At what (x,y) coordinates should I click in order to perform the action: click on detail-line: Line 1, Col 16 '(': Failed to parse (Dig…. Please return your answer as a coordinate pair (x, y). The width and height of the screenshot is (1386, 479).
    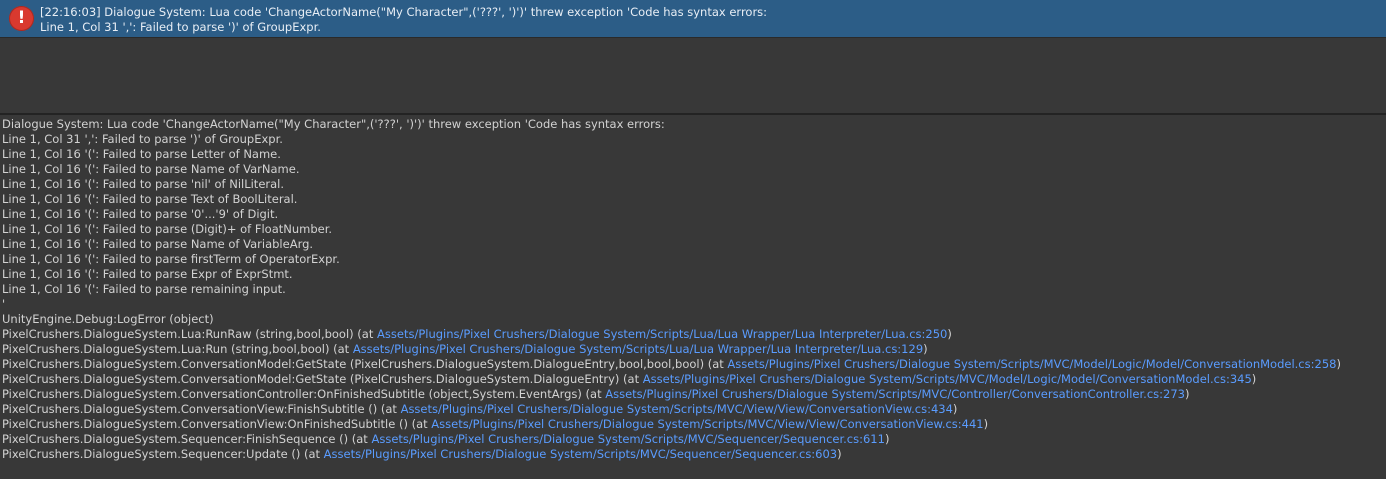
    Looking at the image, I should click on (167, 229).